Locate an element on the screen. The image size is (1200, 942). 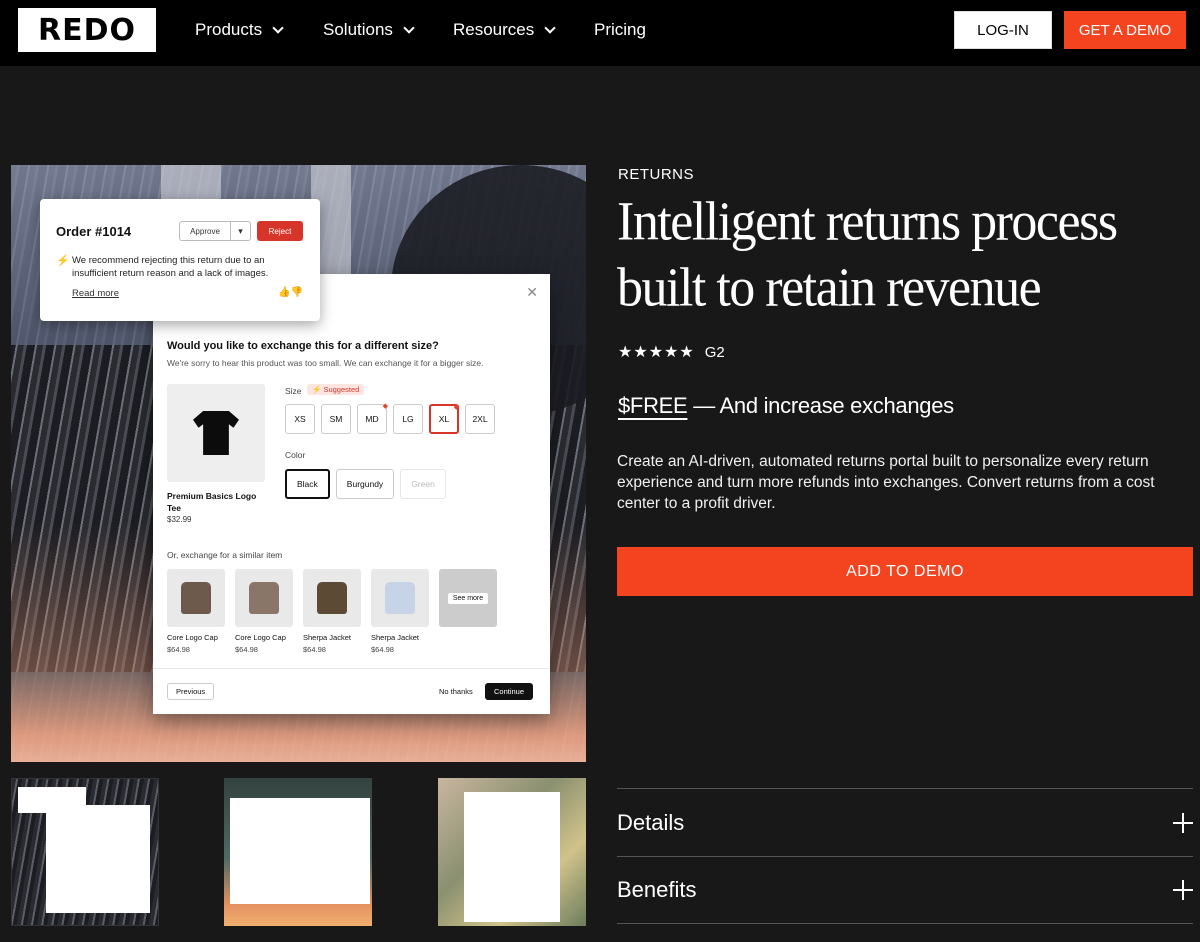
modal-footer: Previous No thanks Continue is located at coordinates (351, 691).